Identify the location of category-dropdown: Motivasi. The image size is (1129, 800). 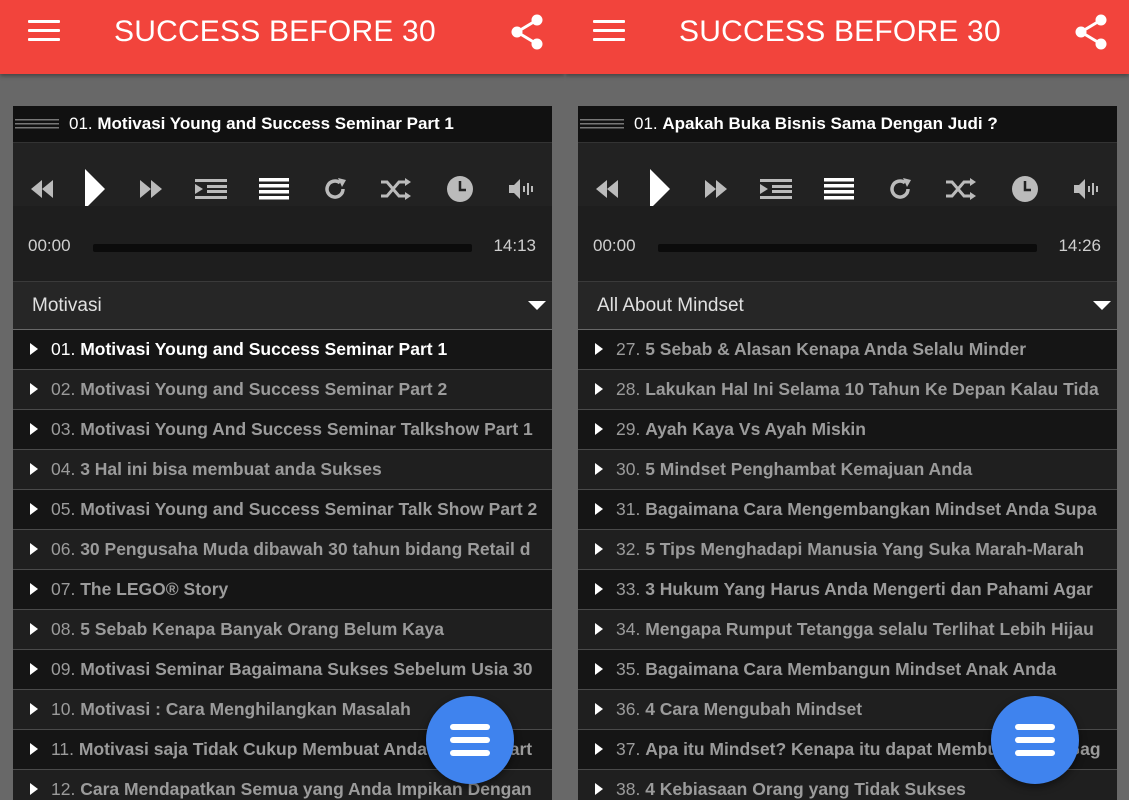
(282, 305).